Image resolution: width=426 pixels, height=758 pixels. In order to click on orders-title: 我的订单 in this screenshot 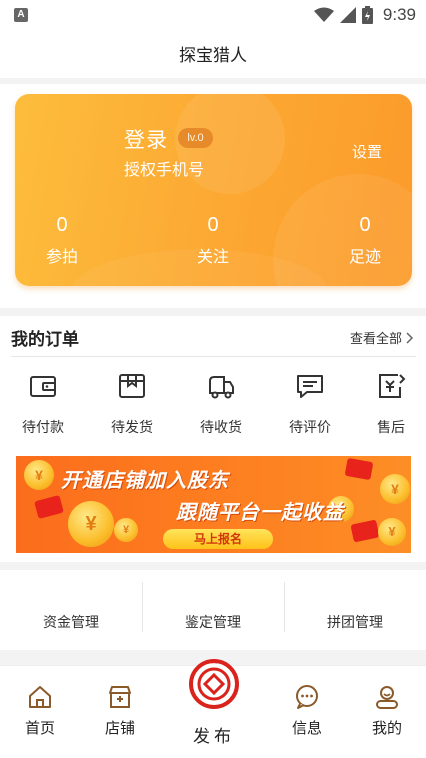, I will do `click(45, 340)`.